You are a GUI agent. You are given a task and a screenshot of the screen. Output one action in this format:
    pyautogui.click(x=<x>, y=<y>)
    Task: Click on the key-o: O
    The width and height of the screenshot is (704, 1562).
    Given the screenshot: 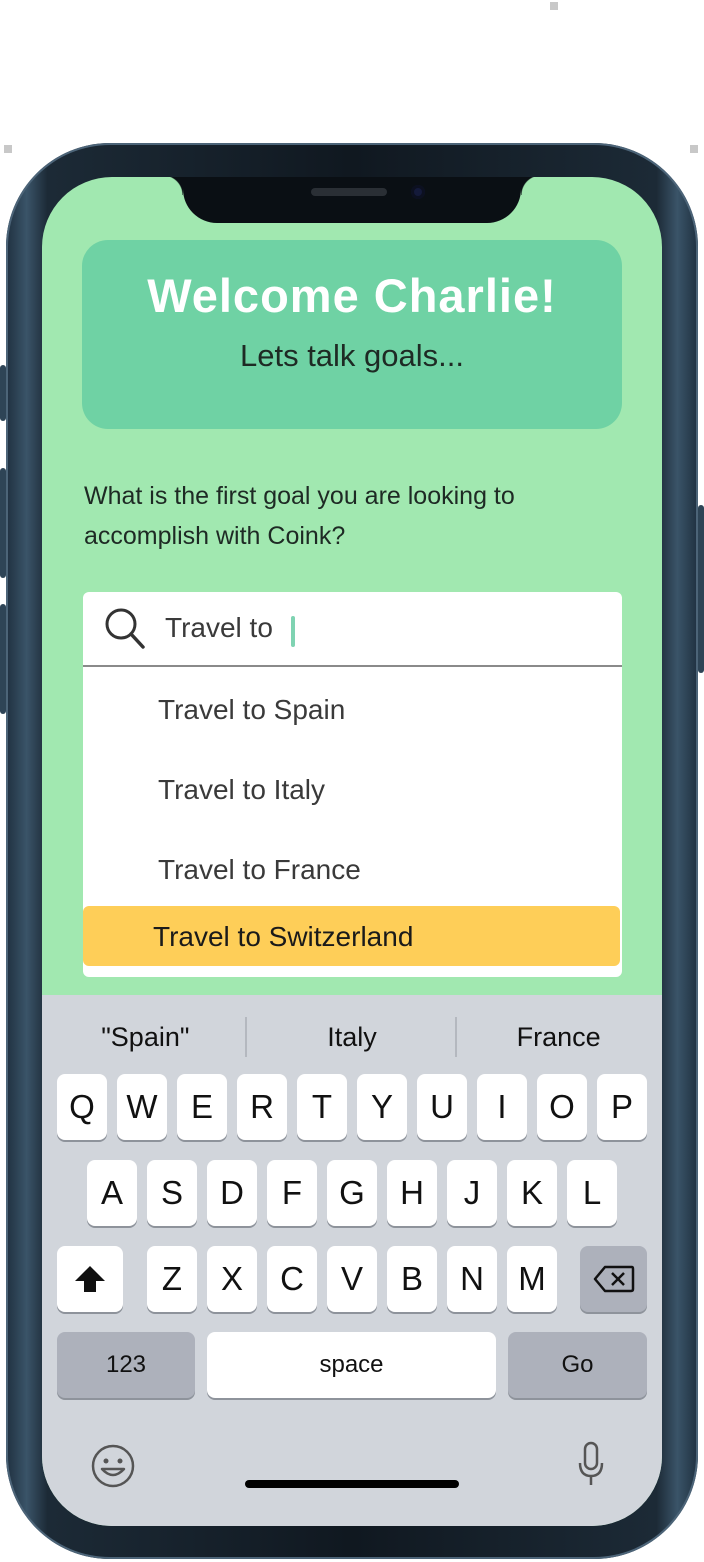 What is the action you would take?
    pyautogui.click(x=562, y=1107)
    